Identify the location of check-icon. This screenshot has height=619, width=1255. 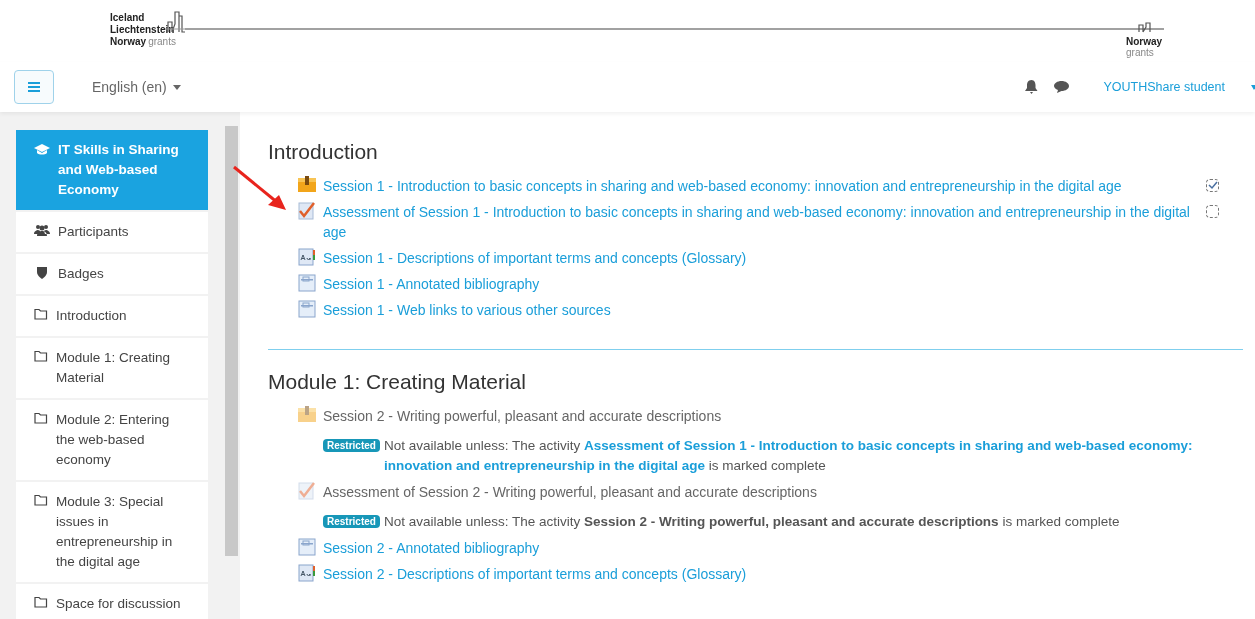
(1212, 185).